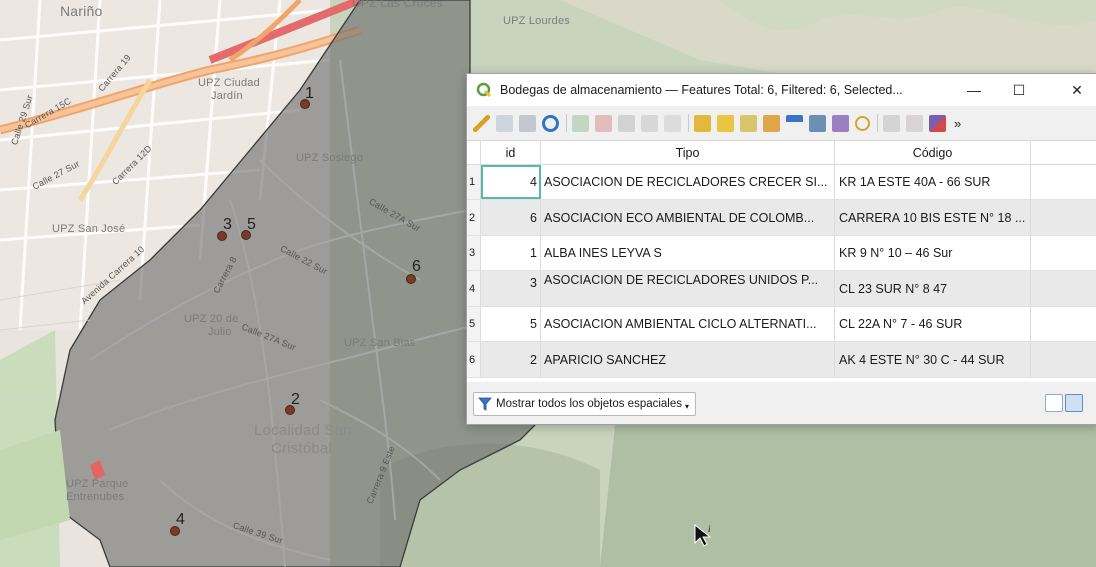 The width and height of the screenshot is (1096, 567). Describe the element at coordinates (511, 288) in the screenshot. I see `cell-id: 3` at that location.